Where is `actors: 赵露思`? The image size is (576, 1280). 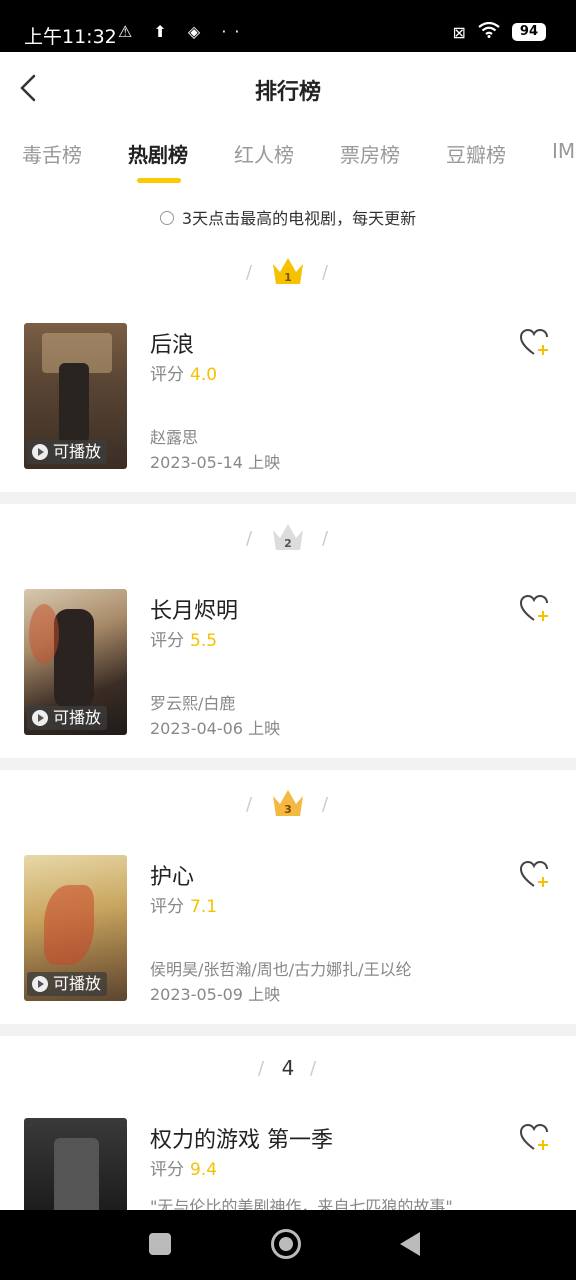
actors: 赵露思 is located at coordinates (174, 437).